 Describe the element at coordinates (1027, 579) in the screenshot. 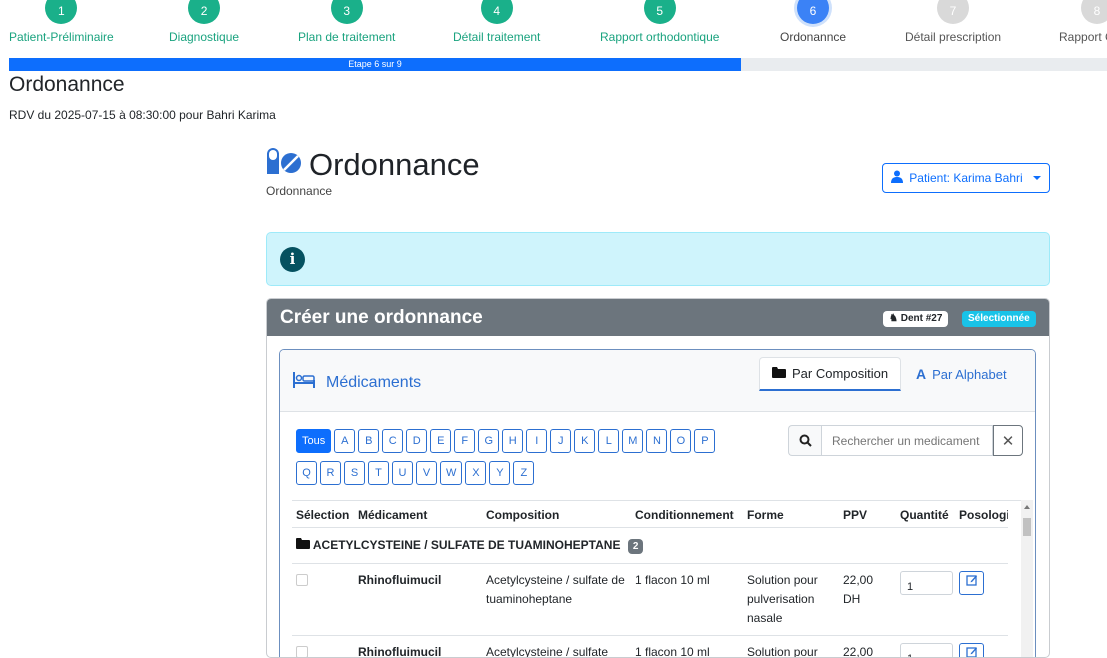

I see `table-scrollbar` at that location.